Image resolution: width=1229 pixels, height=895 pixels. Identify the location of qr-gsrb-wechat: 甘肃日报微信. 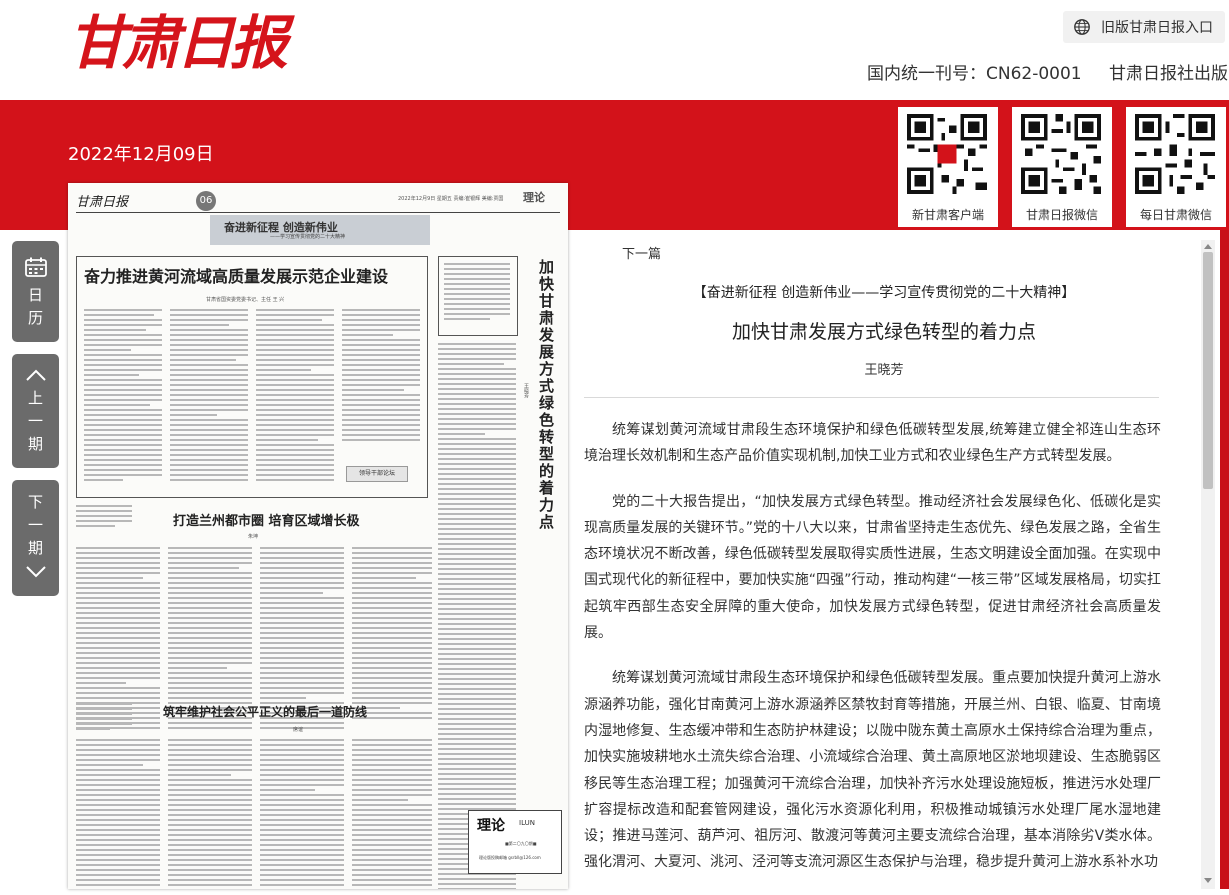
(1062, 167).